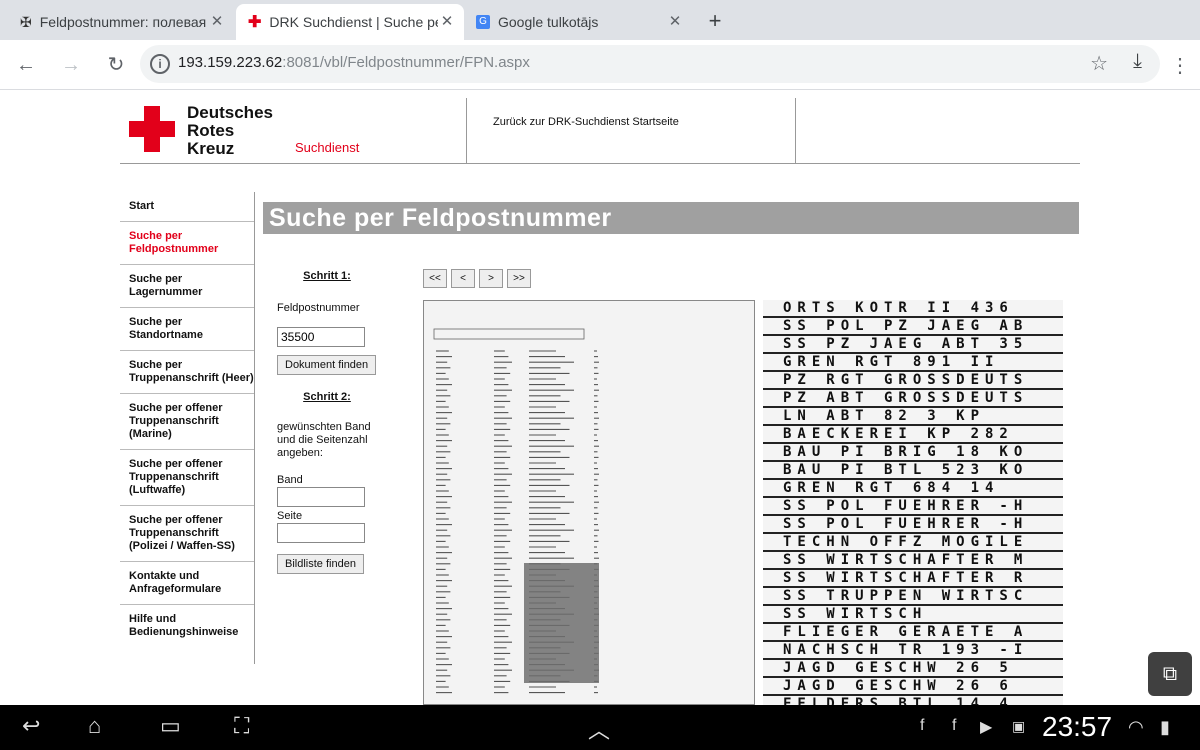  Describe the element at coordinates (913, 435) in the screenshot. I see `document-zoom-row: BAECKEREI KP 282` at that location.